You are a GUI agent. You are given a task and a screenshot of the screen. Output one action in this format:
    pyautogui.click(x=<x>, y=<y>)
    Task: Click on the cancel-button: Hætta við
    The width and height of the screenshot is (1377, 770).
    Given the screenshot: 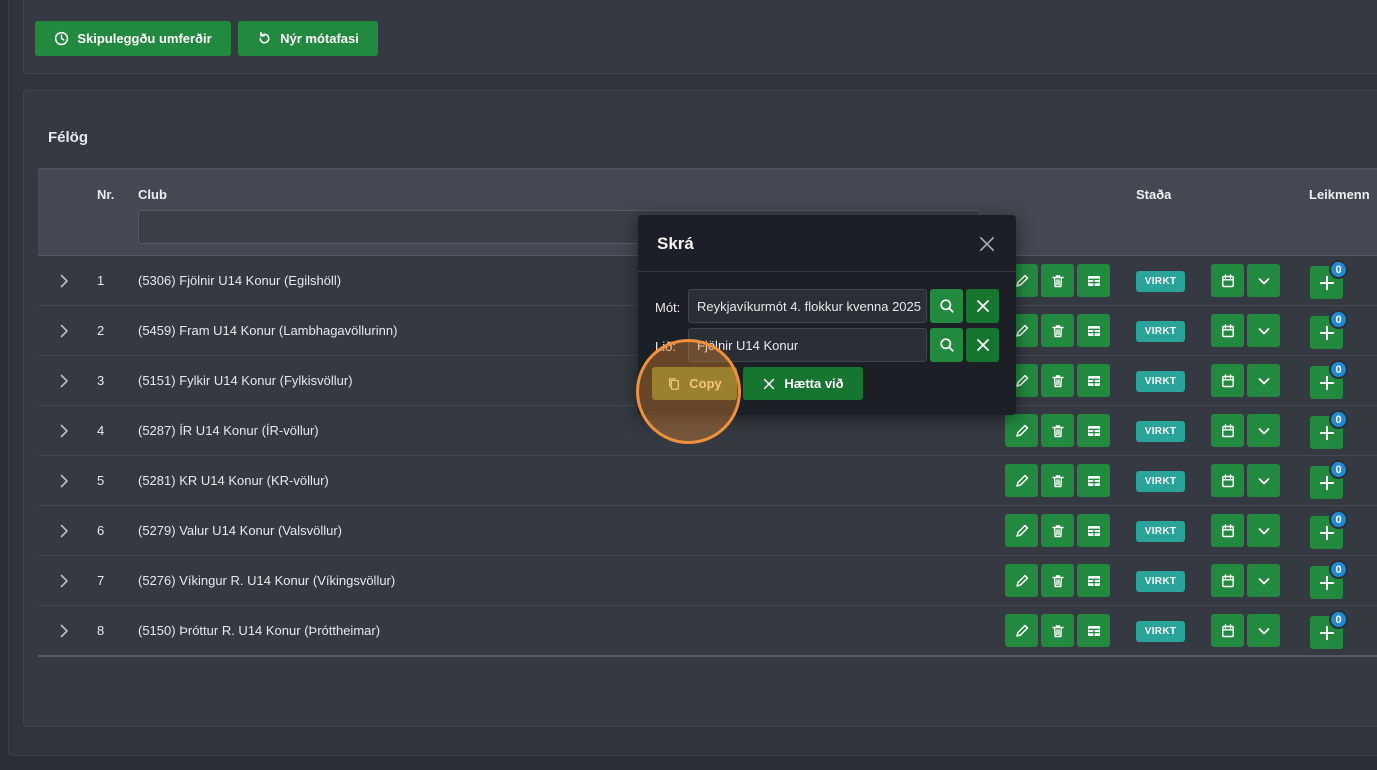 What is the action you would take?
    pyautogui.click(x=803, y=383)
    